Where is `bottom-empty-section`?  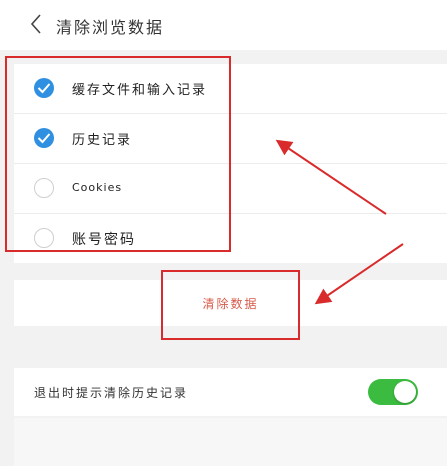
bottom-empty-section is located at coordinates (230, 442).